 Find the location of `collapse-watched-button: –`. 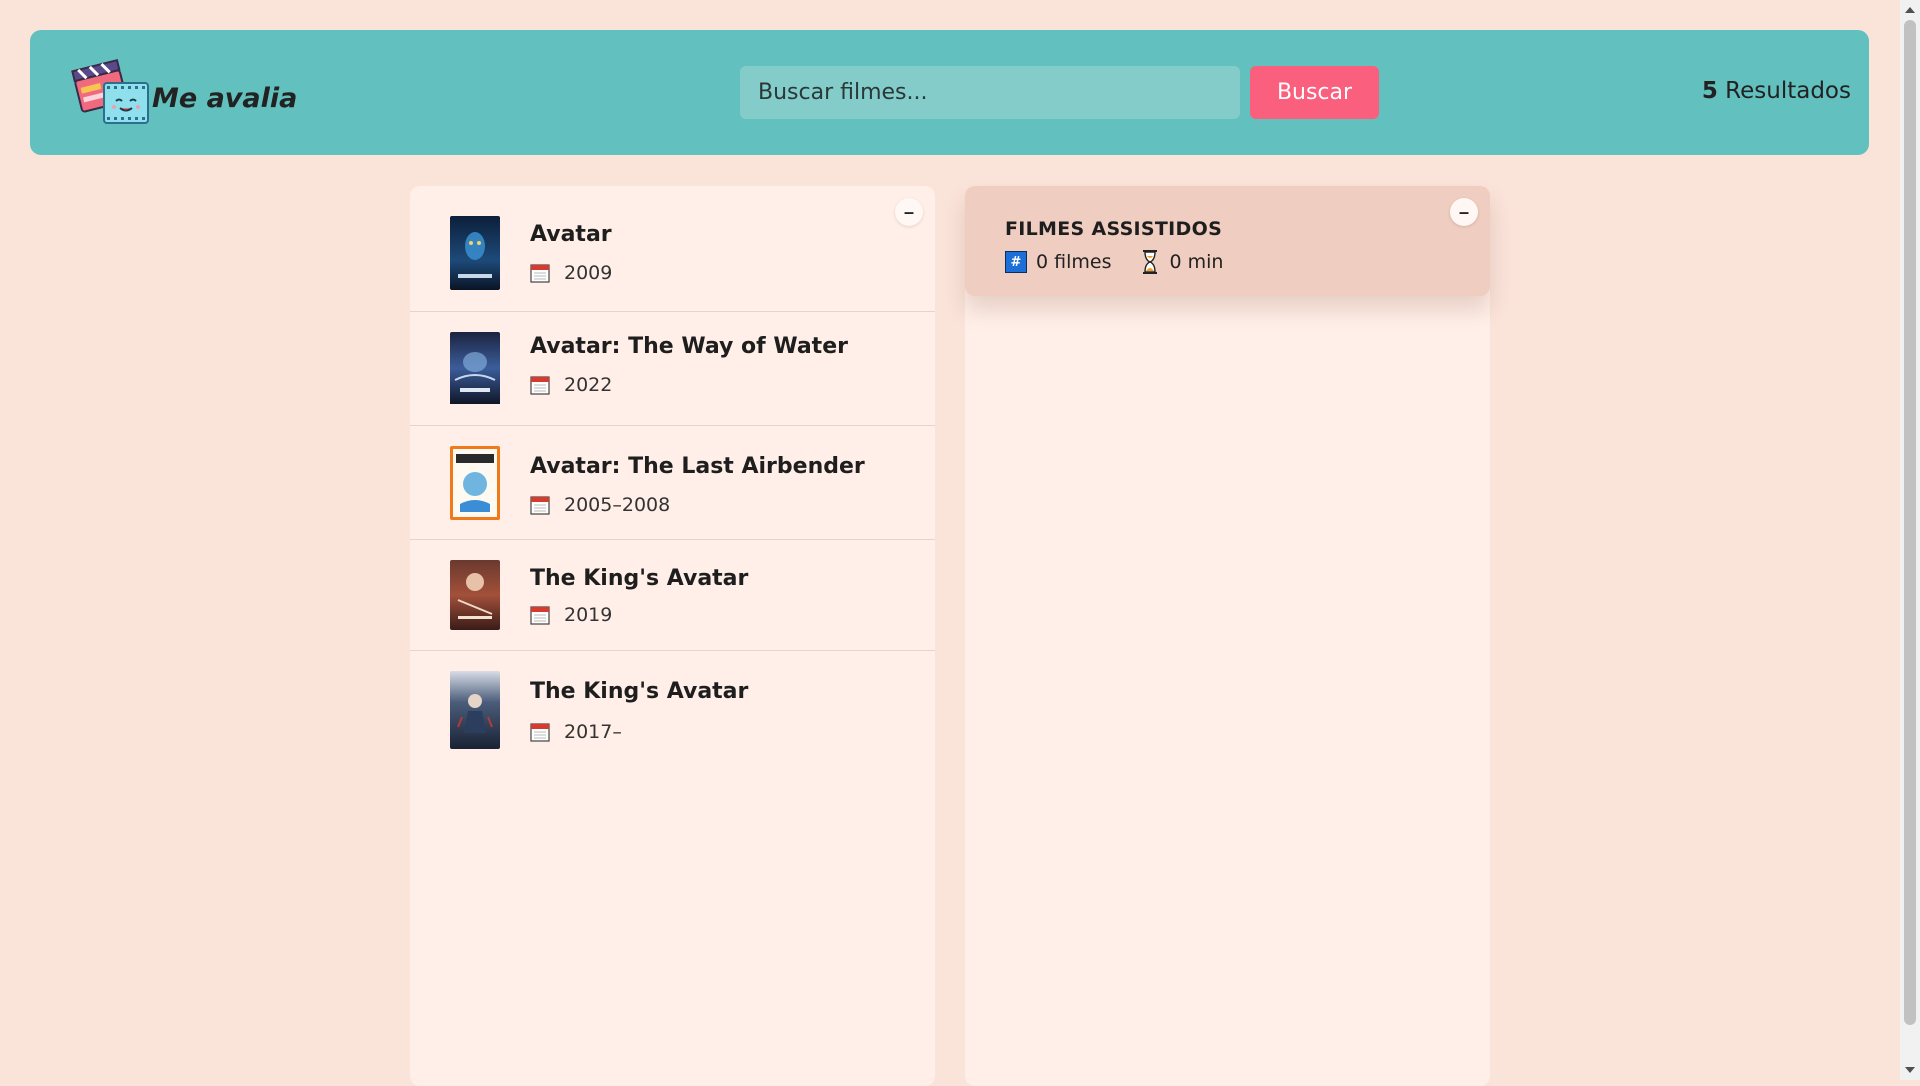

collapse-watched-button: – is located at coordinates (1464, 212).